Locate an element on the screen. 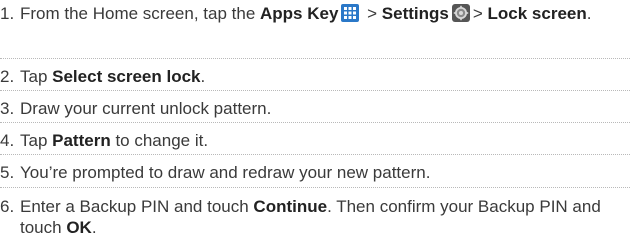 This screenshot has height=245, width=630. step-text: Draw your current unlock pattern. is located at coordinates (146, 108).